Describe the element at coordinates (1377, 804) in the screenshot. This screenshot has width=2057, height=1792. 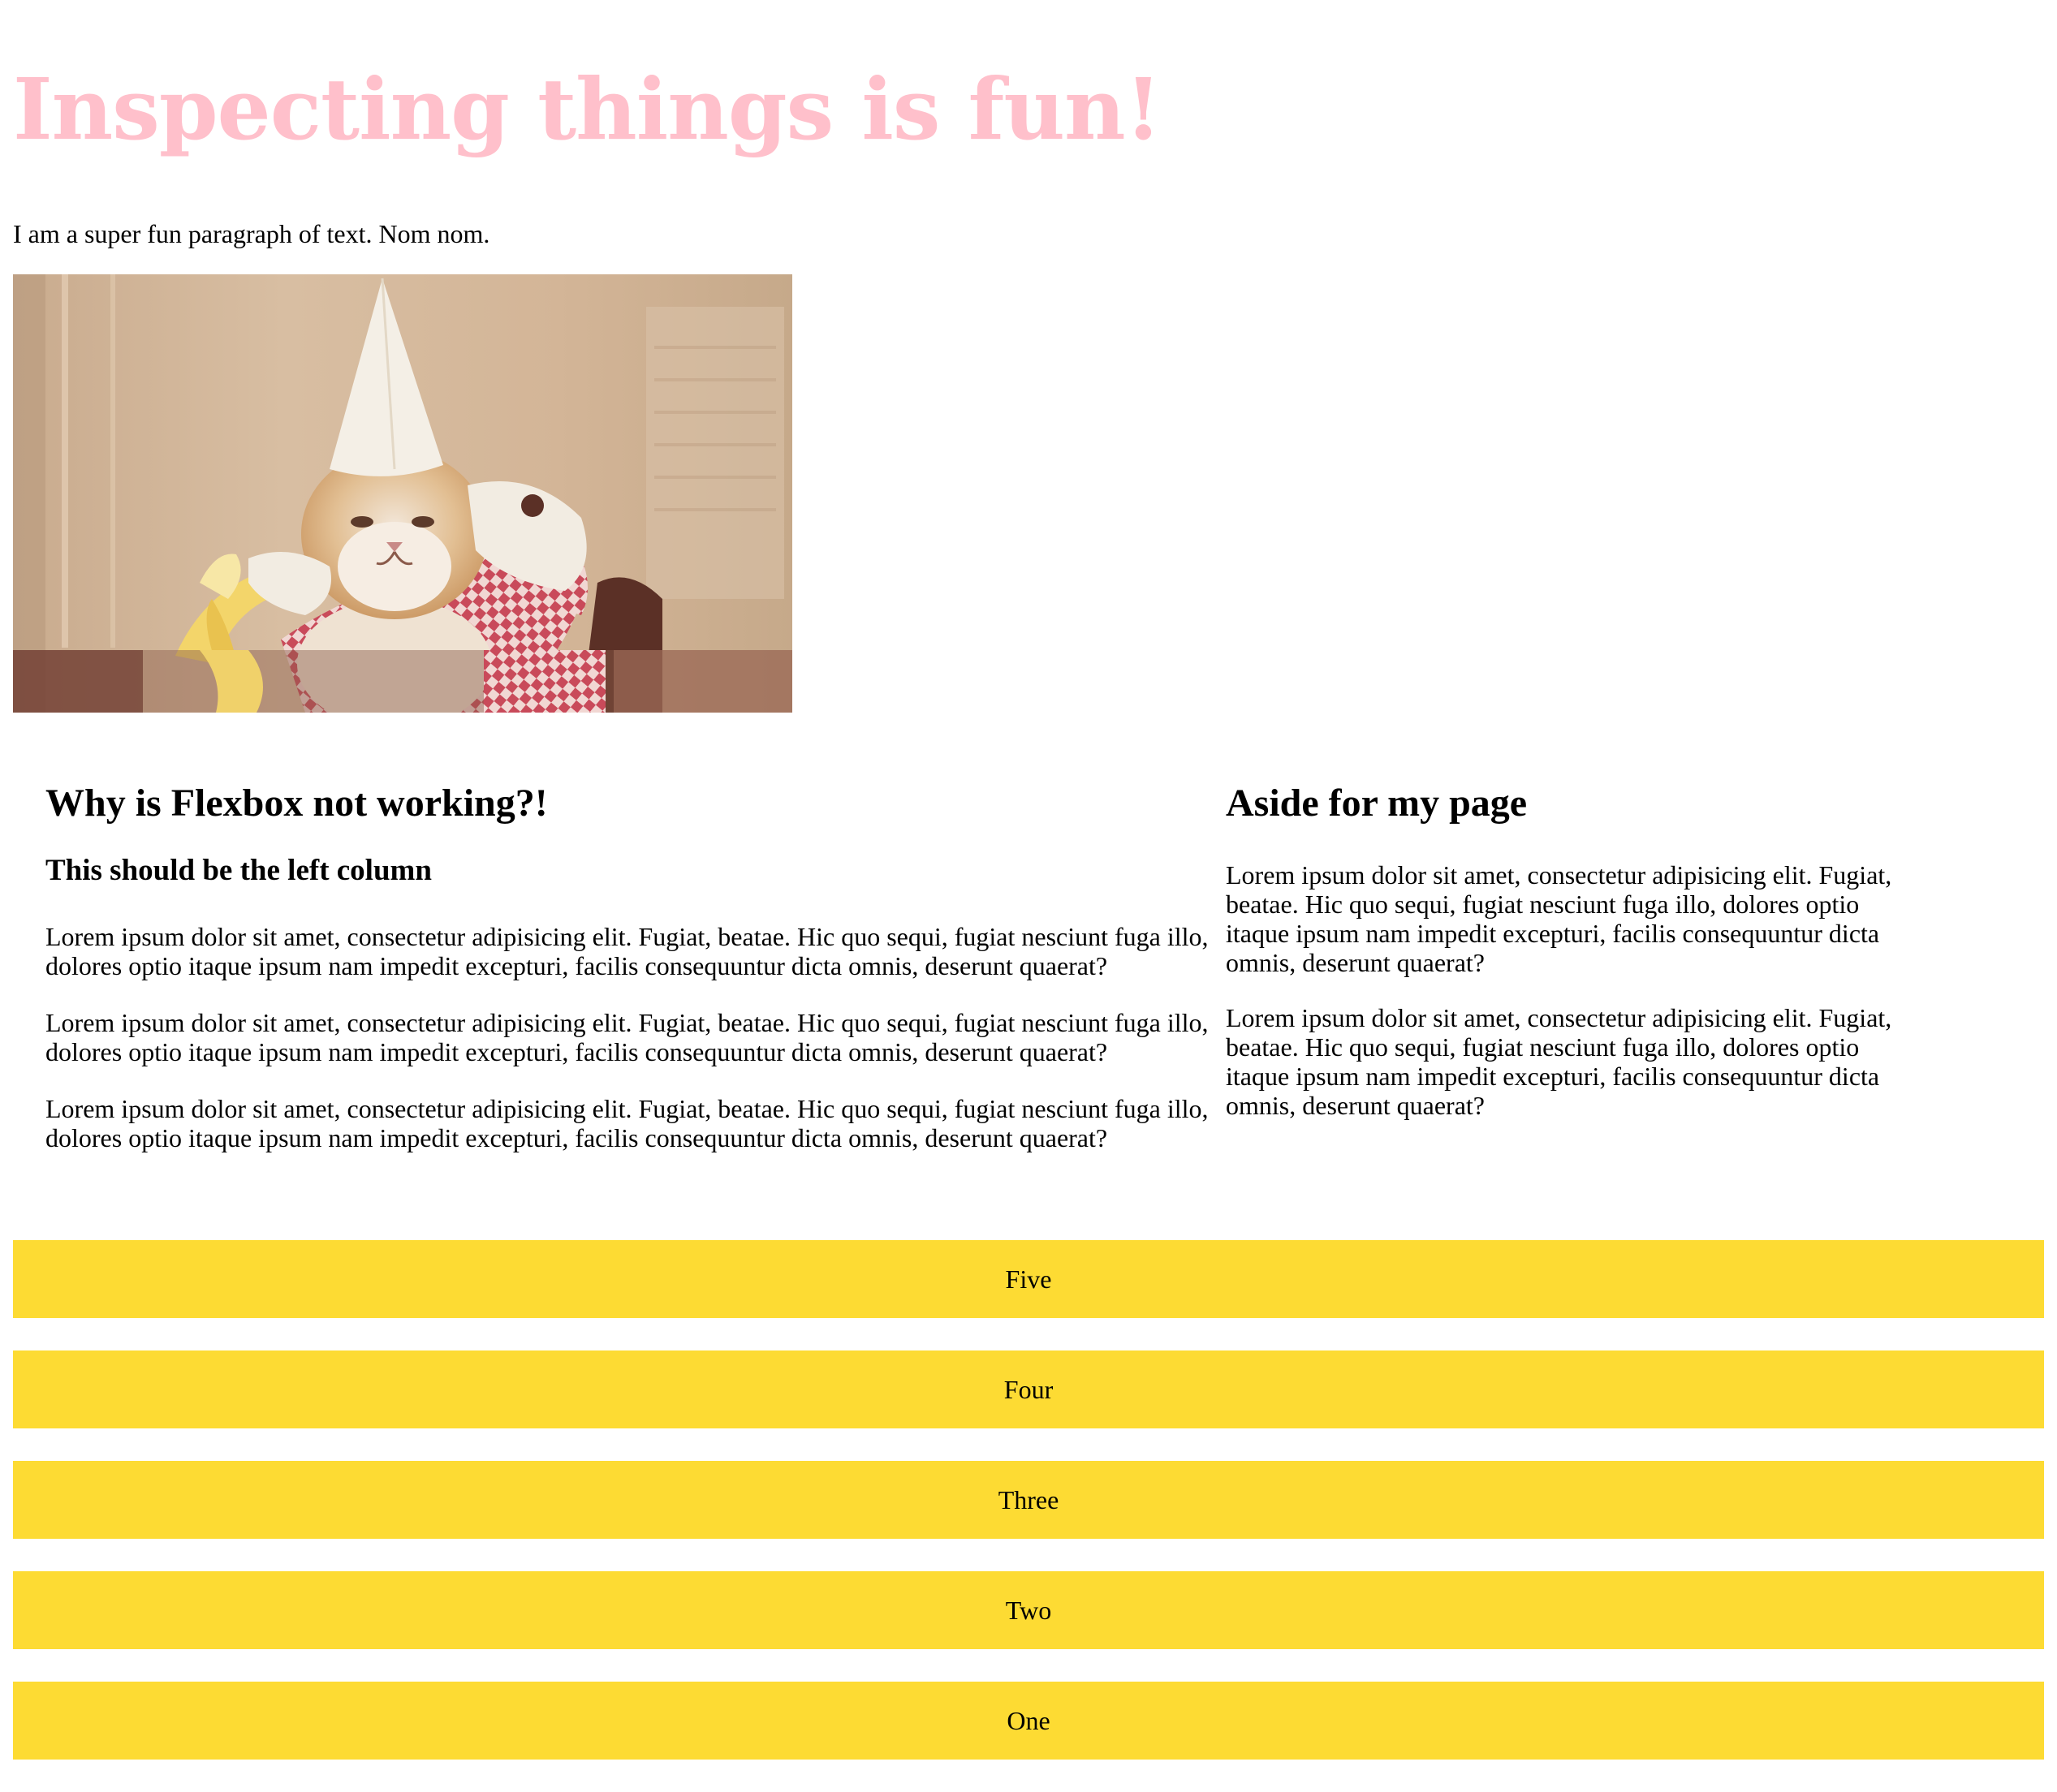
I see `aside-heading: Aside for my page` at that location.